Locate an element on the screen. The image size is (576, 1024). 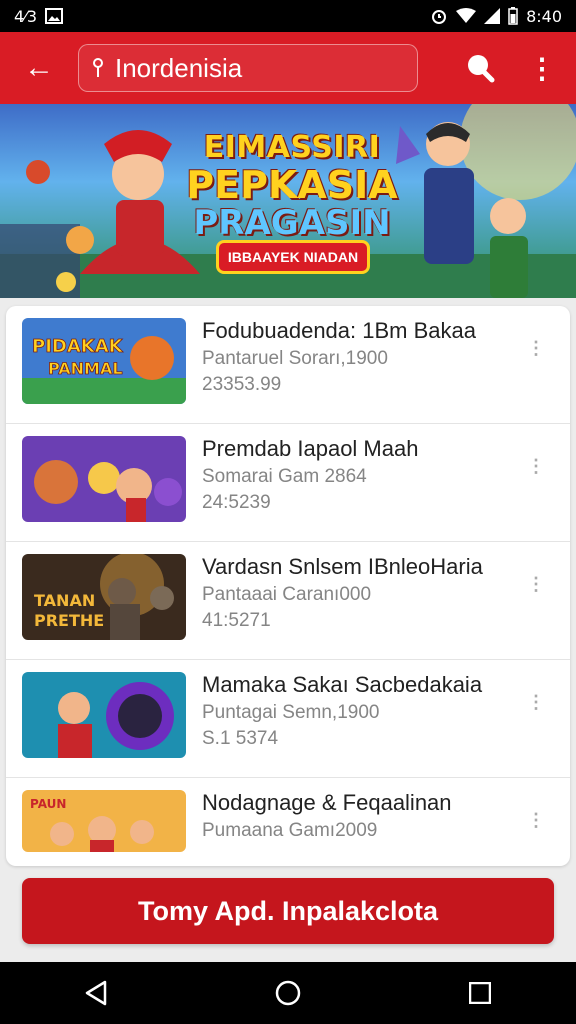
svg-text: TANAN is located at coordinates (64, 600).